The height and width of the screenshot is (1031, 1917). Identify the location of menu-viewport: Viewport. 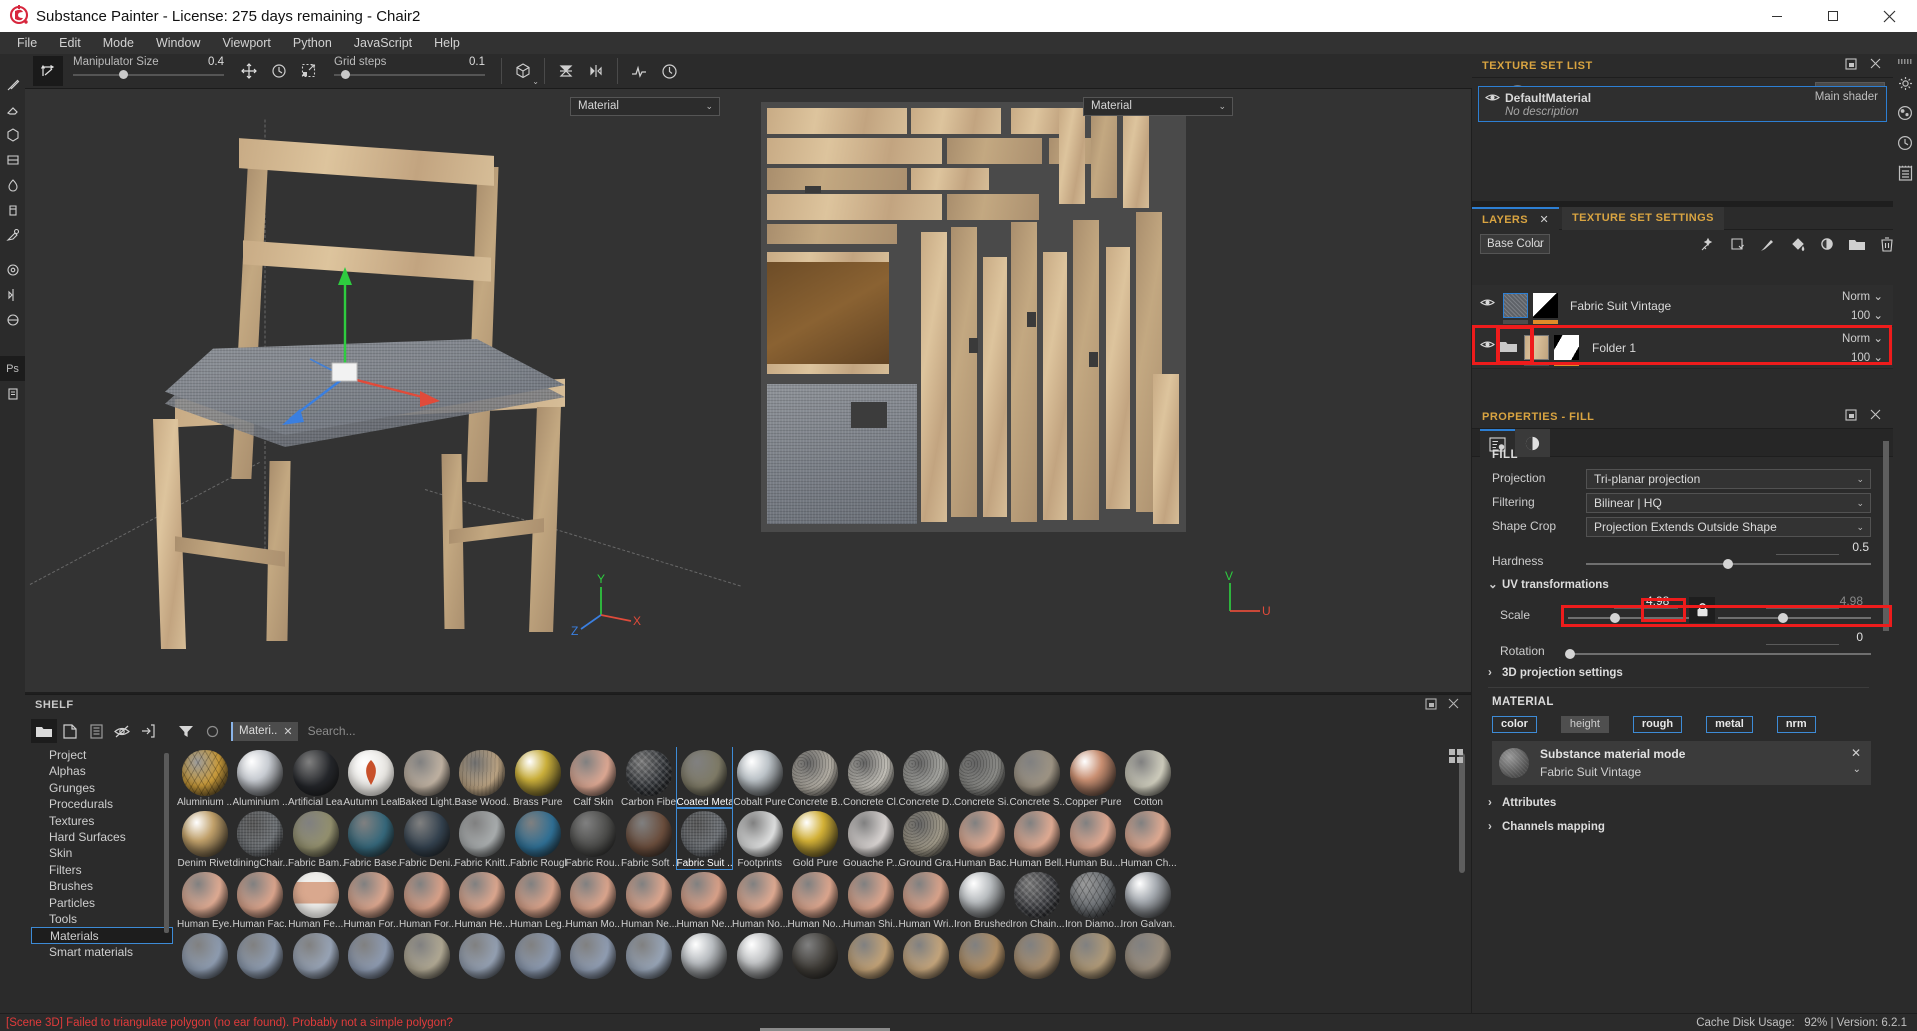
(246, 43).